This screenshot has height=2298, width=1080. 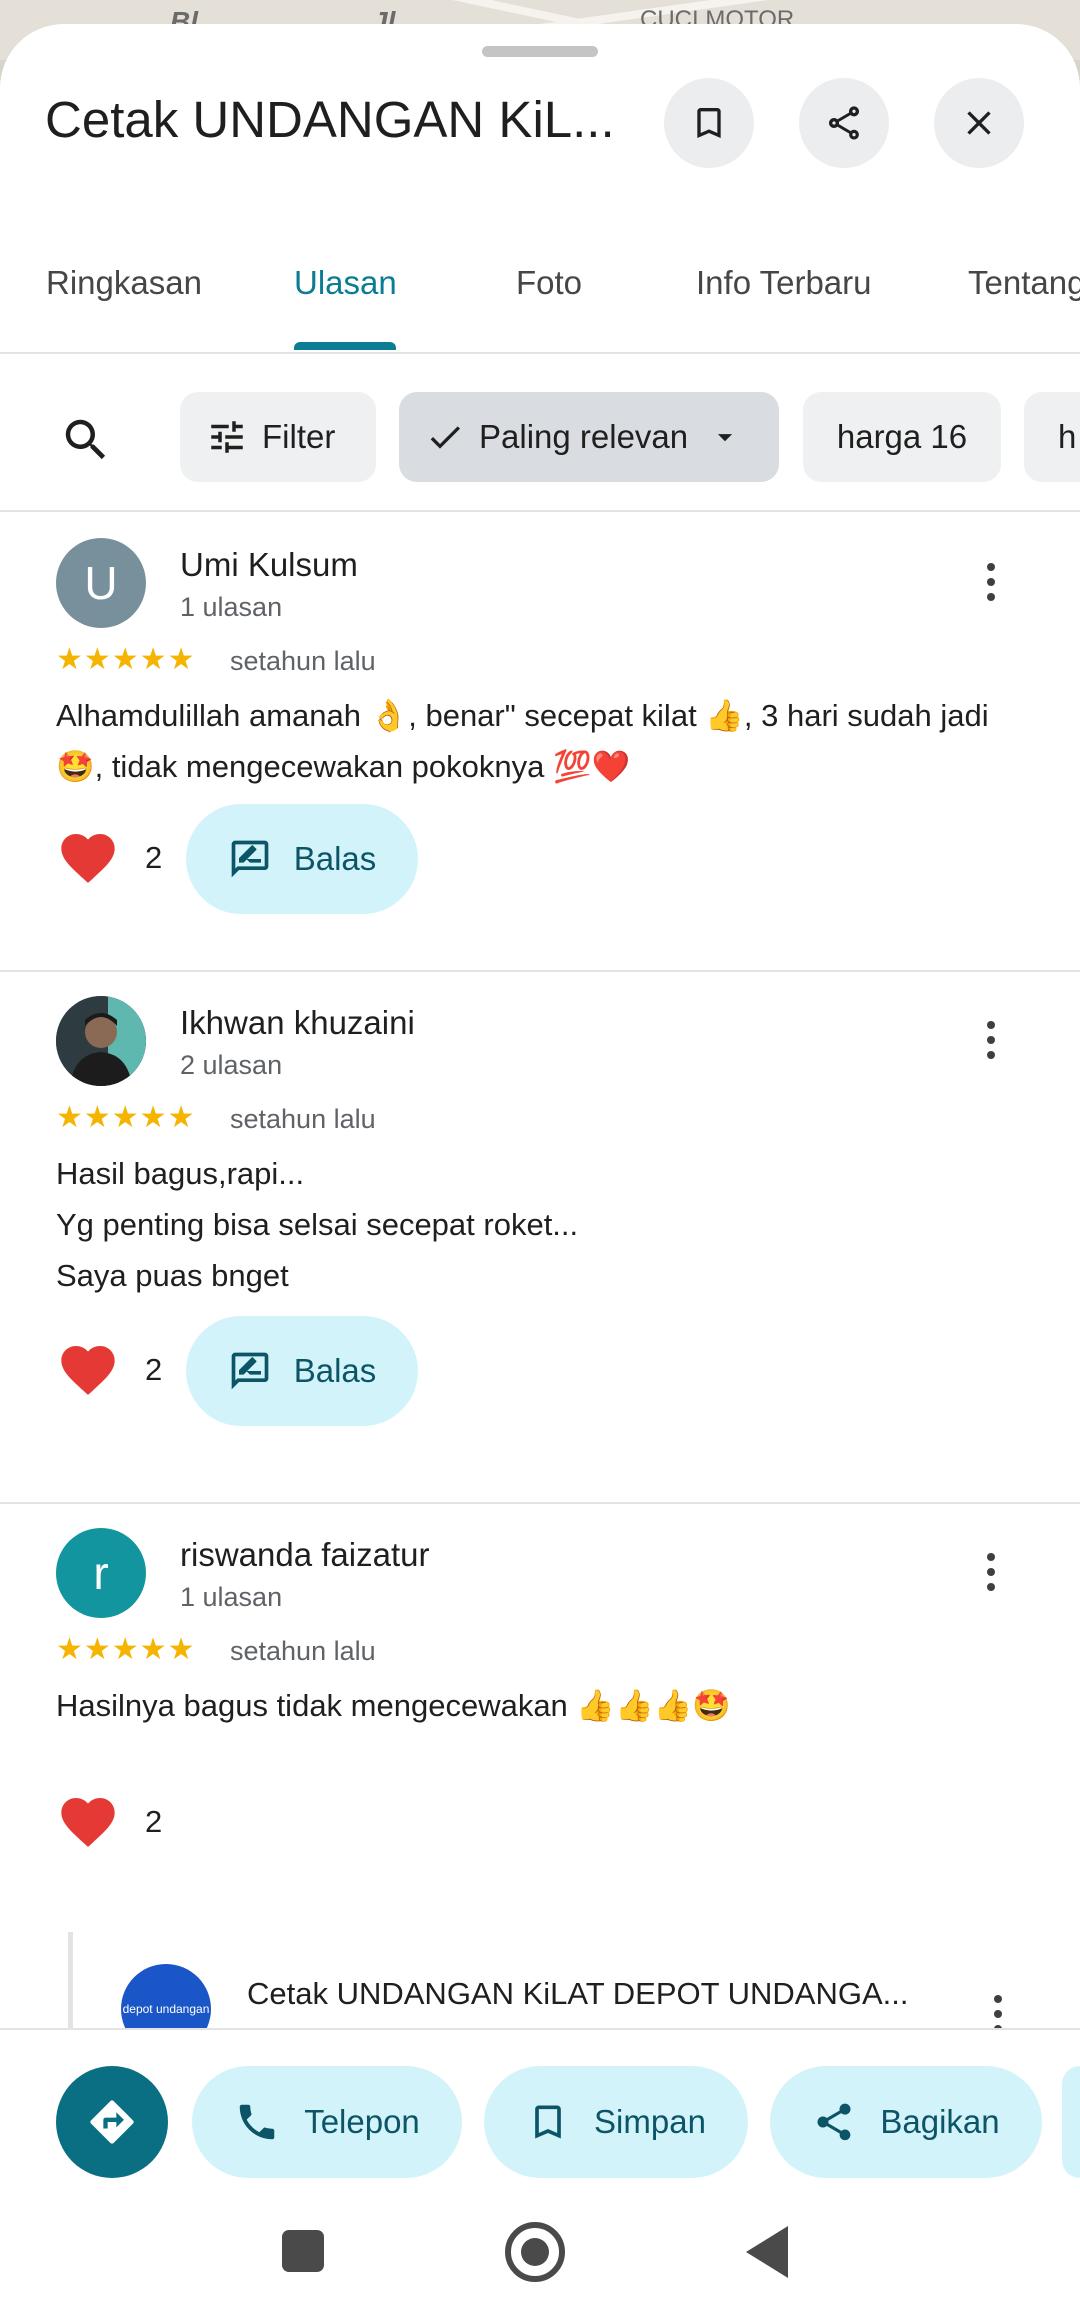 I want to click on more-actions-button, so click(x=1071, y=2122).